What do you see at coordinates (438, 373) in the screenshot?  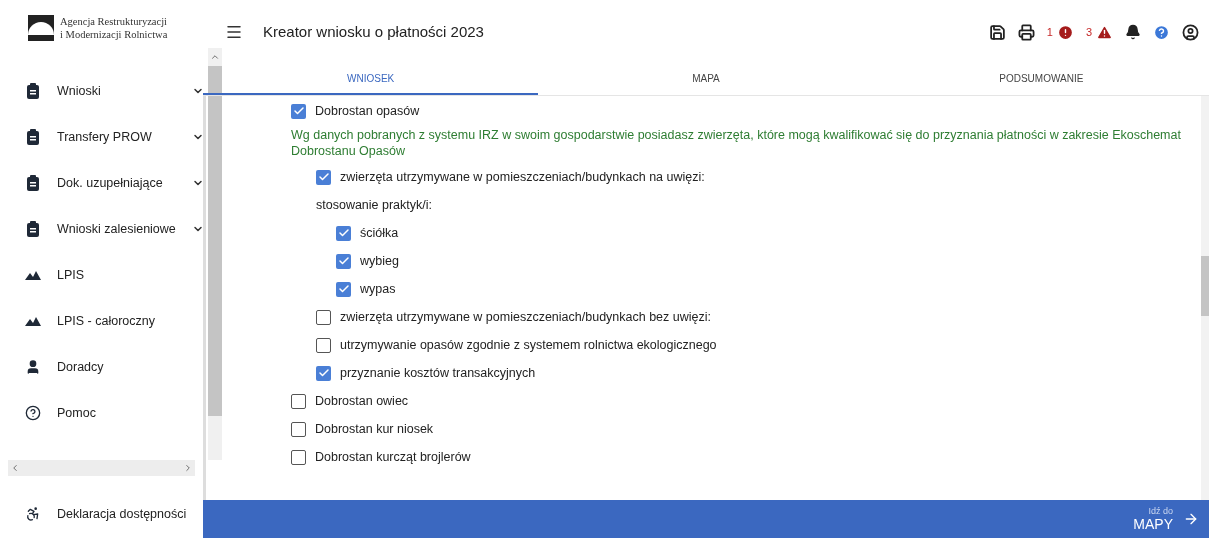 I see `option-label: przyznanie kosztów transakcyjnych` at bounding box center [438, 373].